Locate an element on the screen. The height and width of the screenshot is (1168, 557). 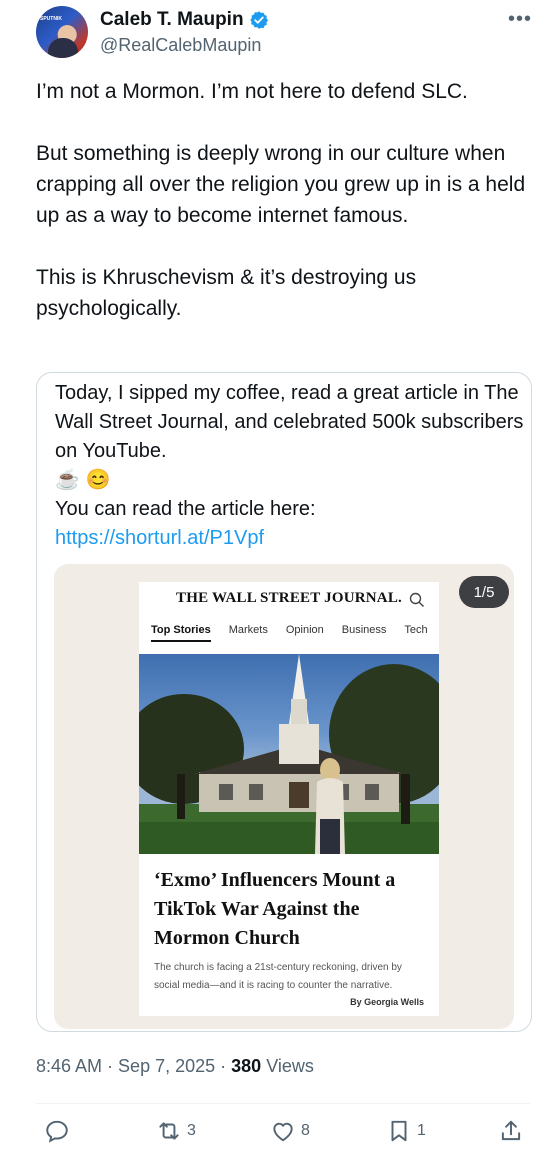
repost-button: 3 is located at coordinates (176, 1131).